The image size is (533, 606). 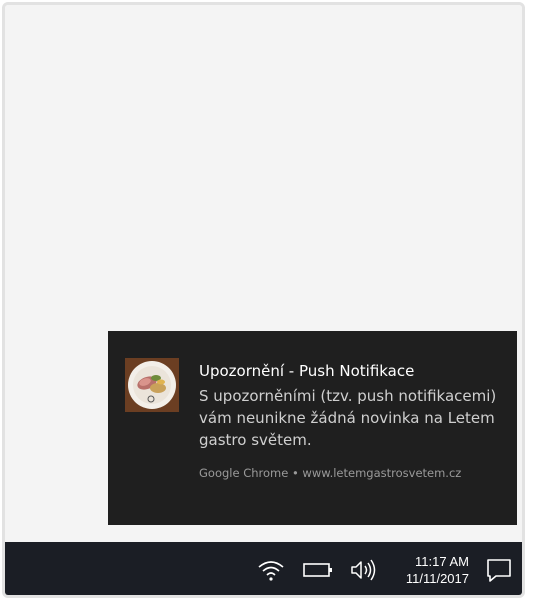 What do you see at coordinates (442, 561) in the screenshot?
I see `clock-time: 11:17 AM` at bounding box center [442, 561].